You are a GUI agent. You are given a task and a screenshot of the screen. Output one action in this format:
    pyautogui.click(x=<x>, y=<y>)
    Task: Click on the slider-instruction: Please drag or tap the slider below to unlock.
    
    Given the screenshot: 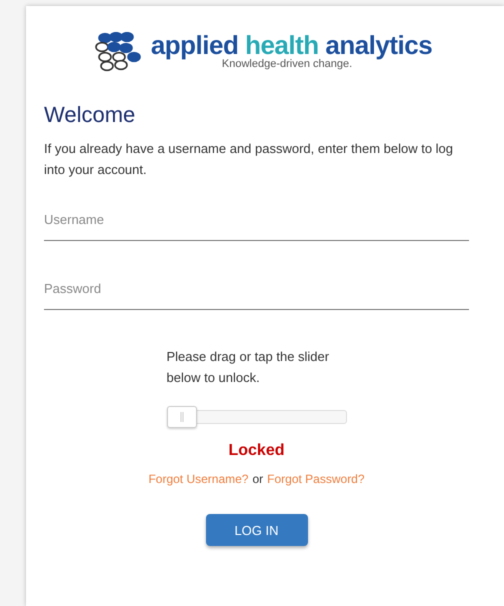 What is the action you would take?
    pyautogui.click(x=248, y=367)
    